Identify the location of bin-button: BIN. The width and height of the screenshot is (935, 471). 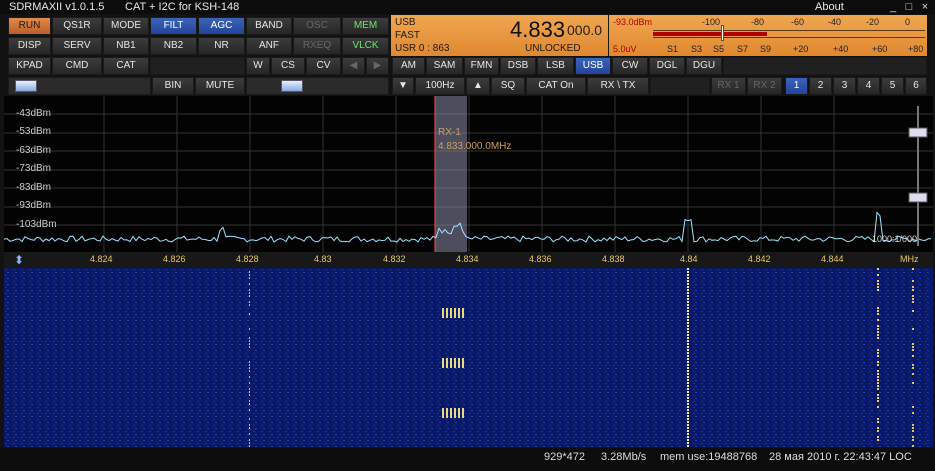
(173, 86).